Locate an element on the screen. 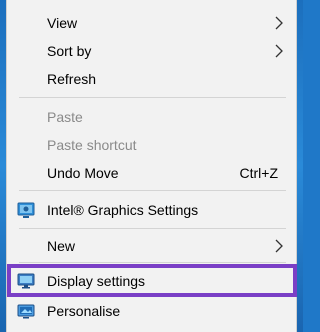 The height and width of the screenshot is (332, 320). menu-item-label: New is located at coordinates (61, 246).